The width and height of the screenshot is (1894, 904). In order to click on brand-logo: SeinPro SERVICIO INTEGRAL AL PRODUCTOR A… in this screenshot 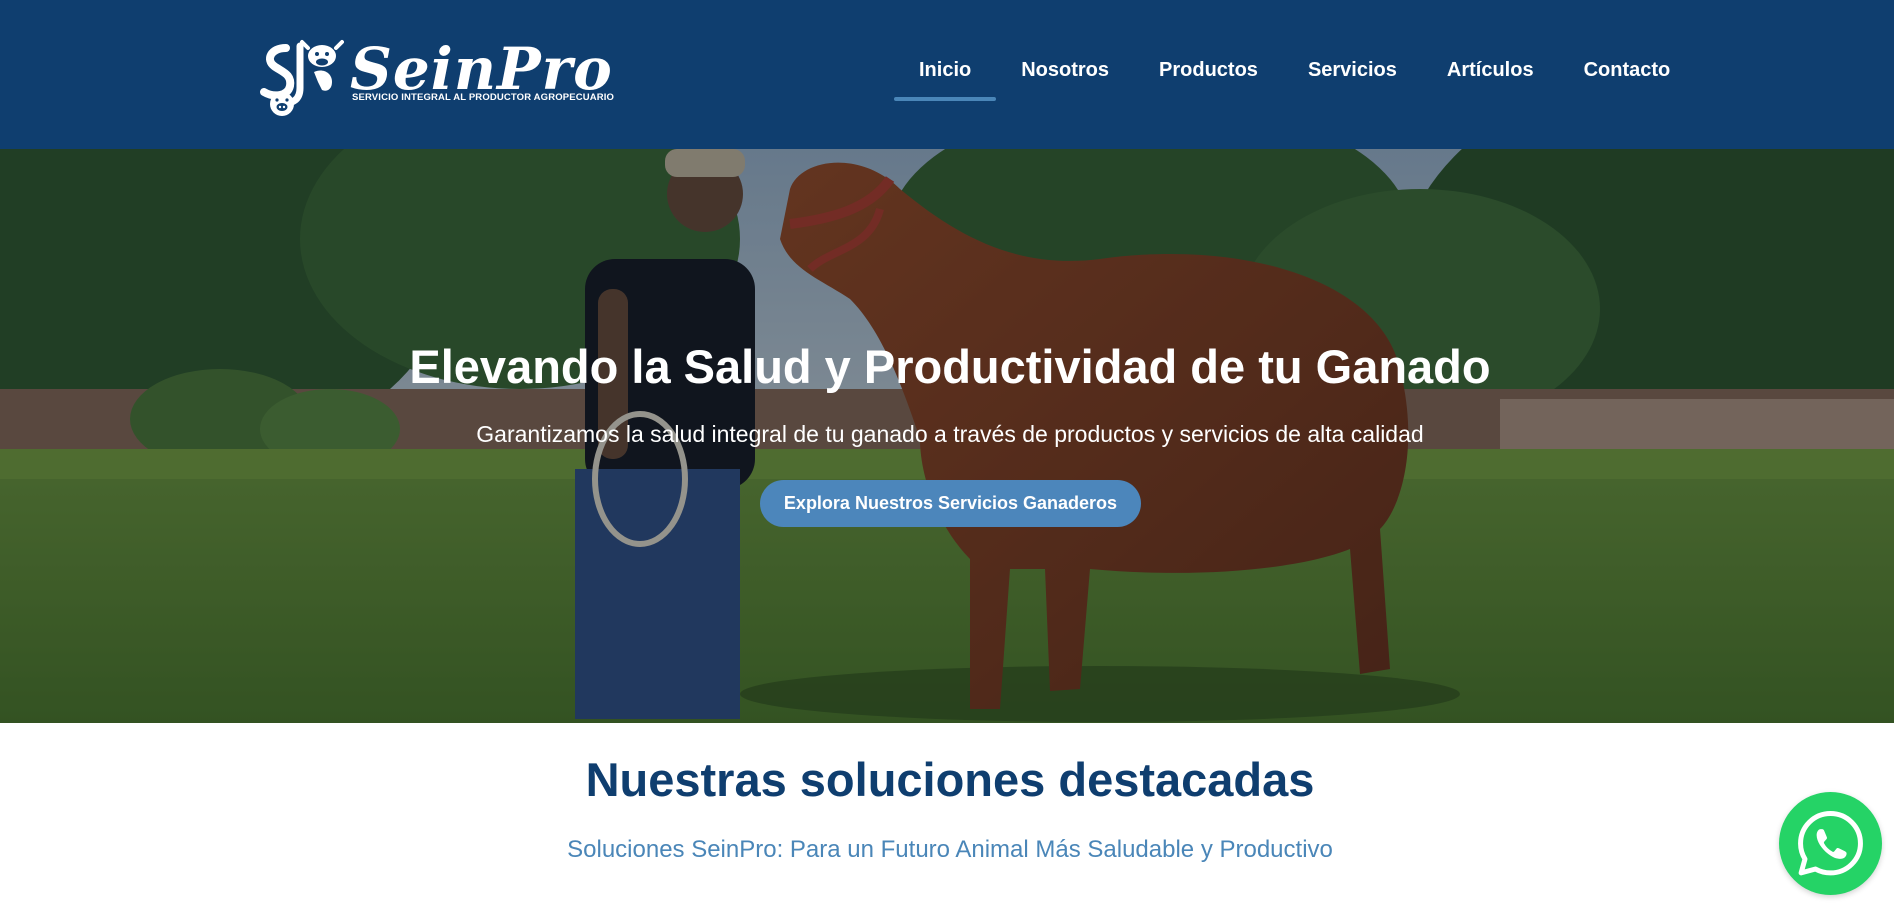, I will do `click(435, 77)`.